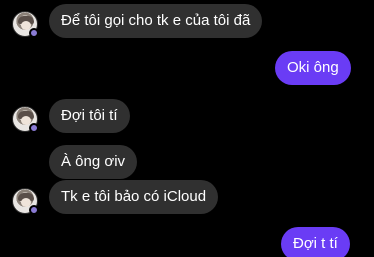  I want to click on message-bubble-incoming: Đợi tôi tí, so click(89, 116).